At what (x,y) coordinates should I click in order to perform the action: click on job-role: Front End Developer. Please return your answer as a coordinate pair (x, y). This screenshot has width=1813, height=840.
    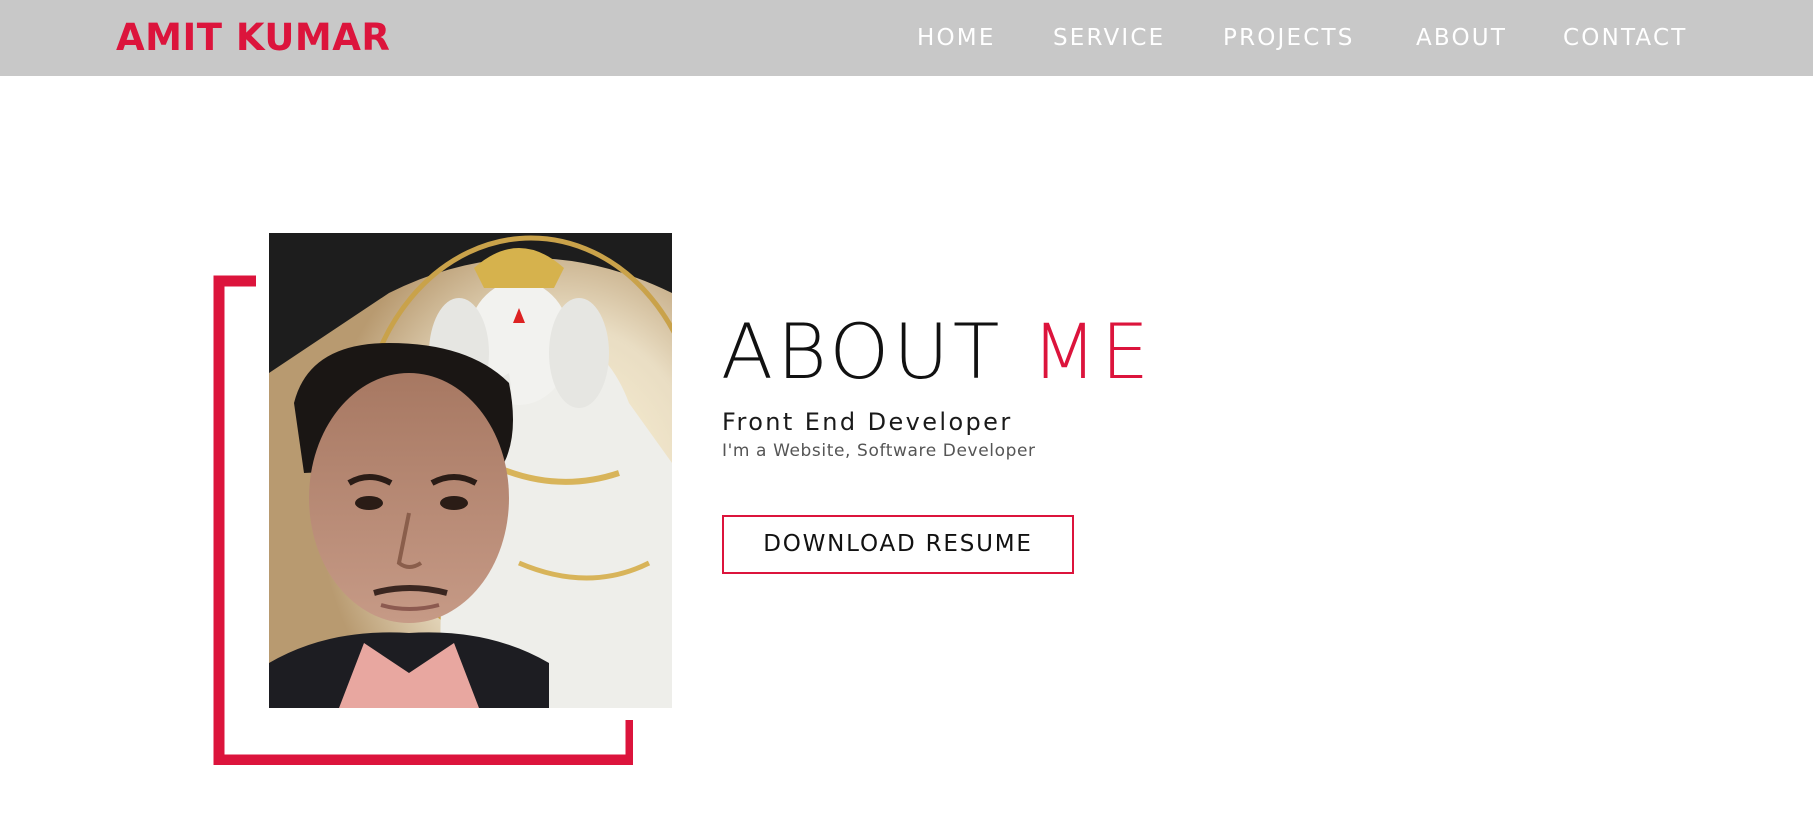
    Looking at the image, I should click on (867, 422).